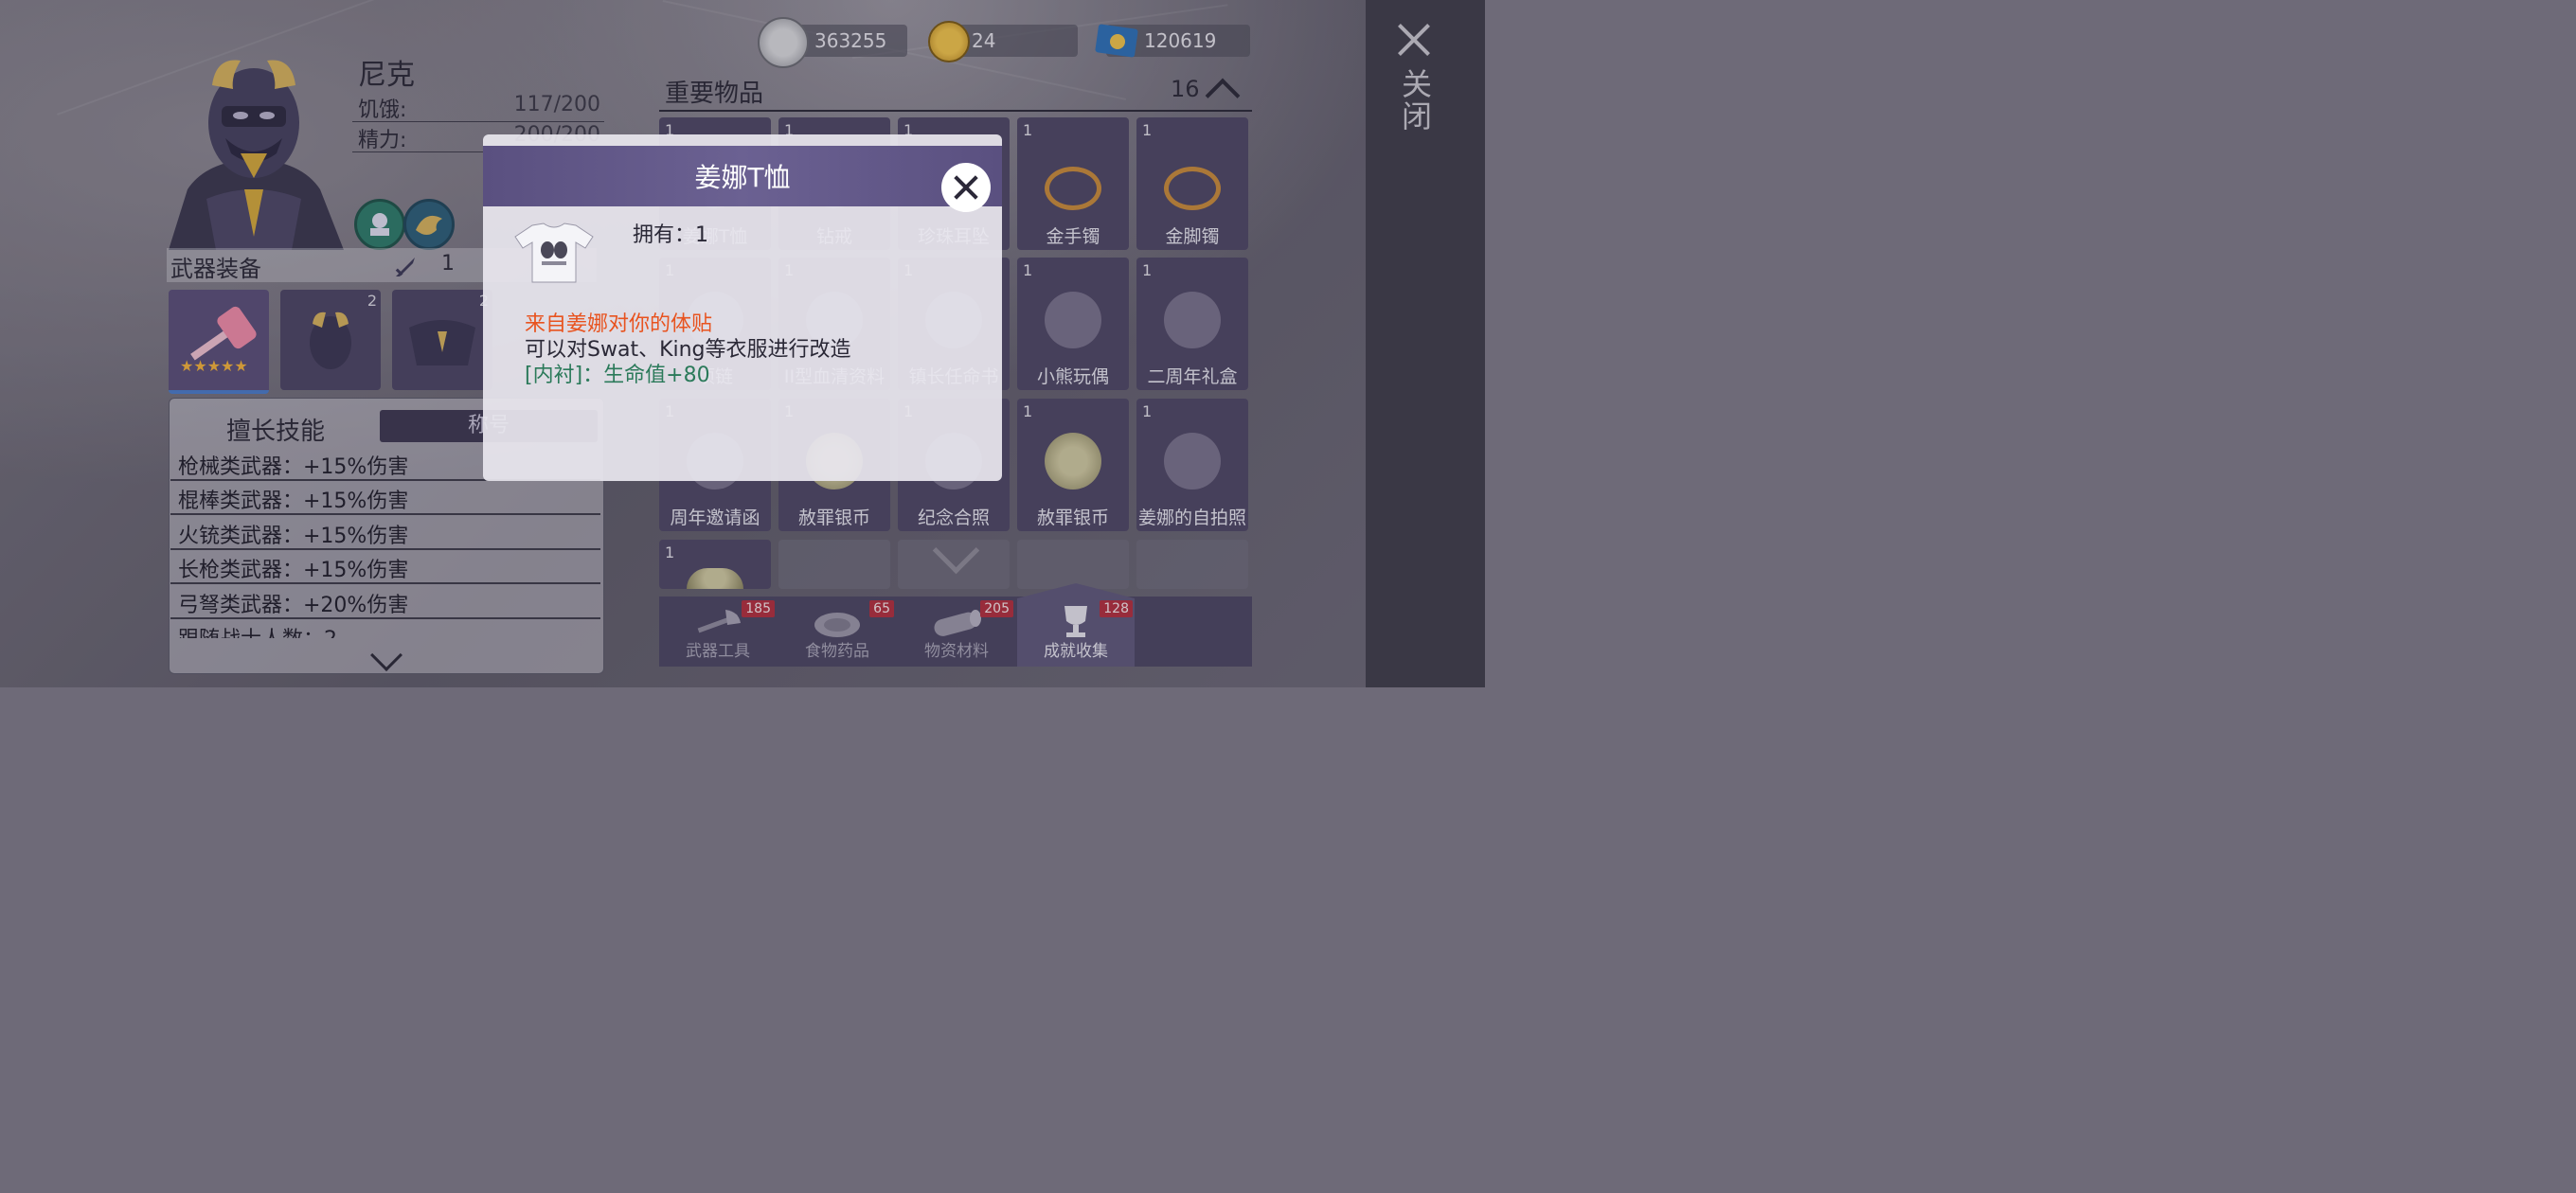 The height and width of the screenshot is (1193, 2576). I want to click on dialog-title: 姜娜T恤, so click(742, 177).